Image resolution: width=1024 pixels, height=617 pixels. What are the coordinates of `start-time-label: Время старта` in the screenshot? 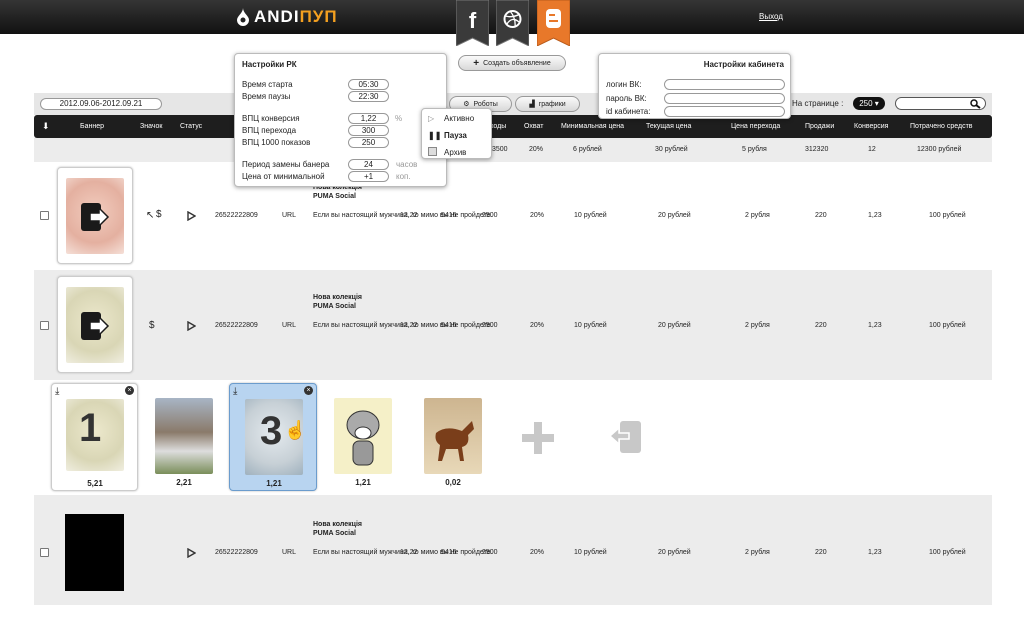 It's located at (267, 84).